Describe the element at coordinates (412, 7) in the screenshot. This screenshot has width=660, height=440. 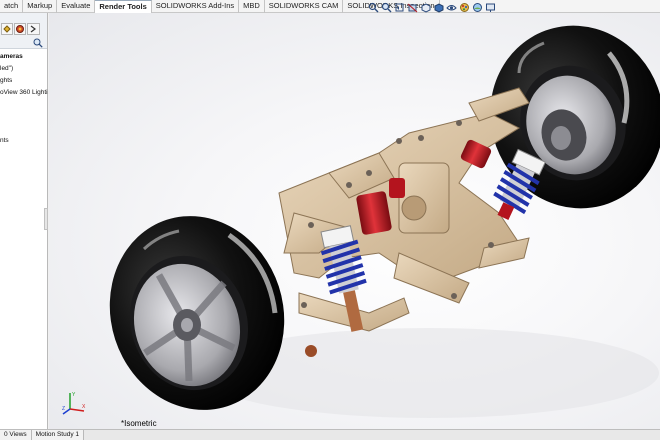
I see `section-view-icon` at that location.